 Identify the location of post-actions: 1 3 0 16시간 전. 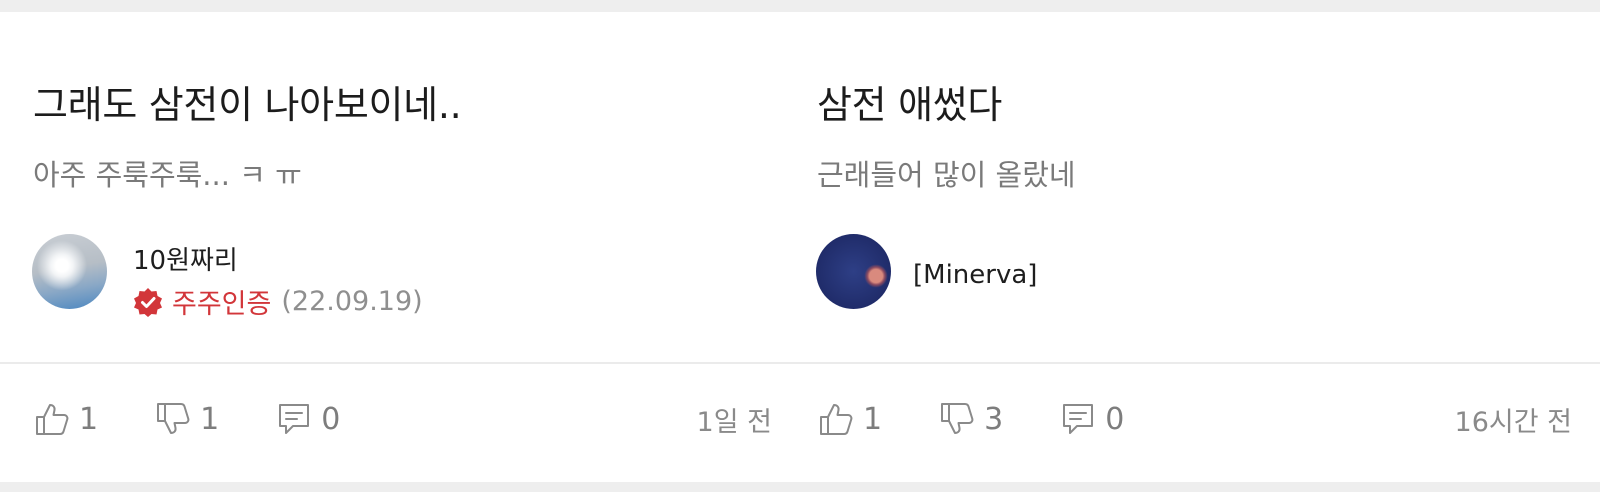
(1194, 419).